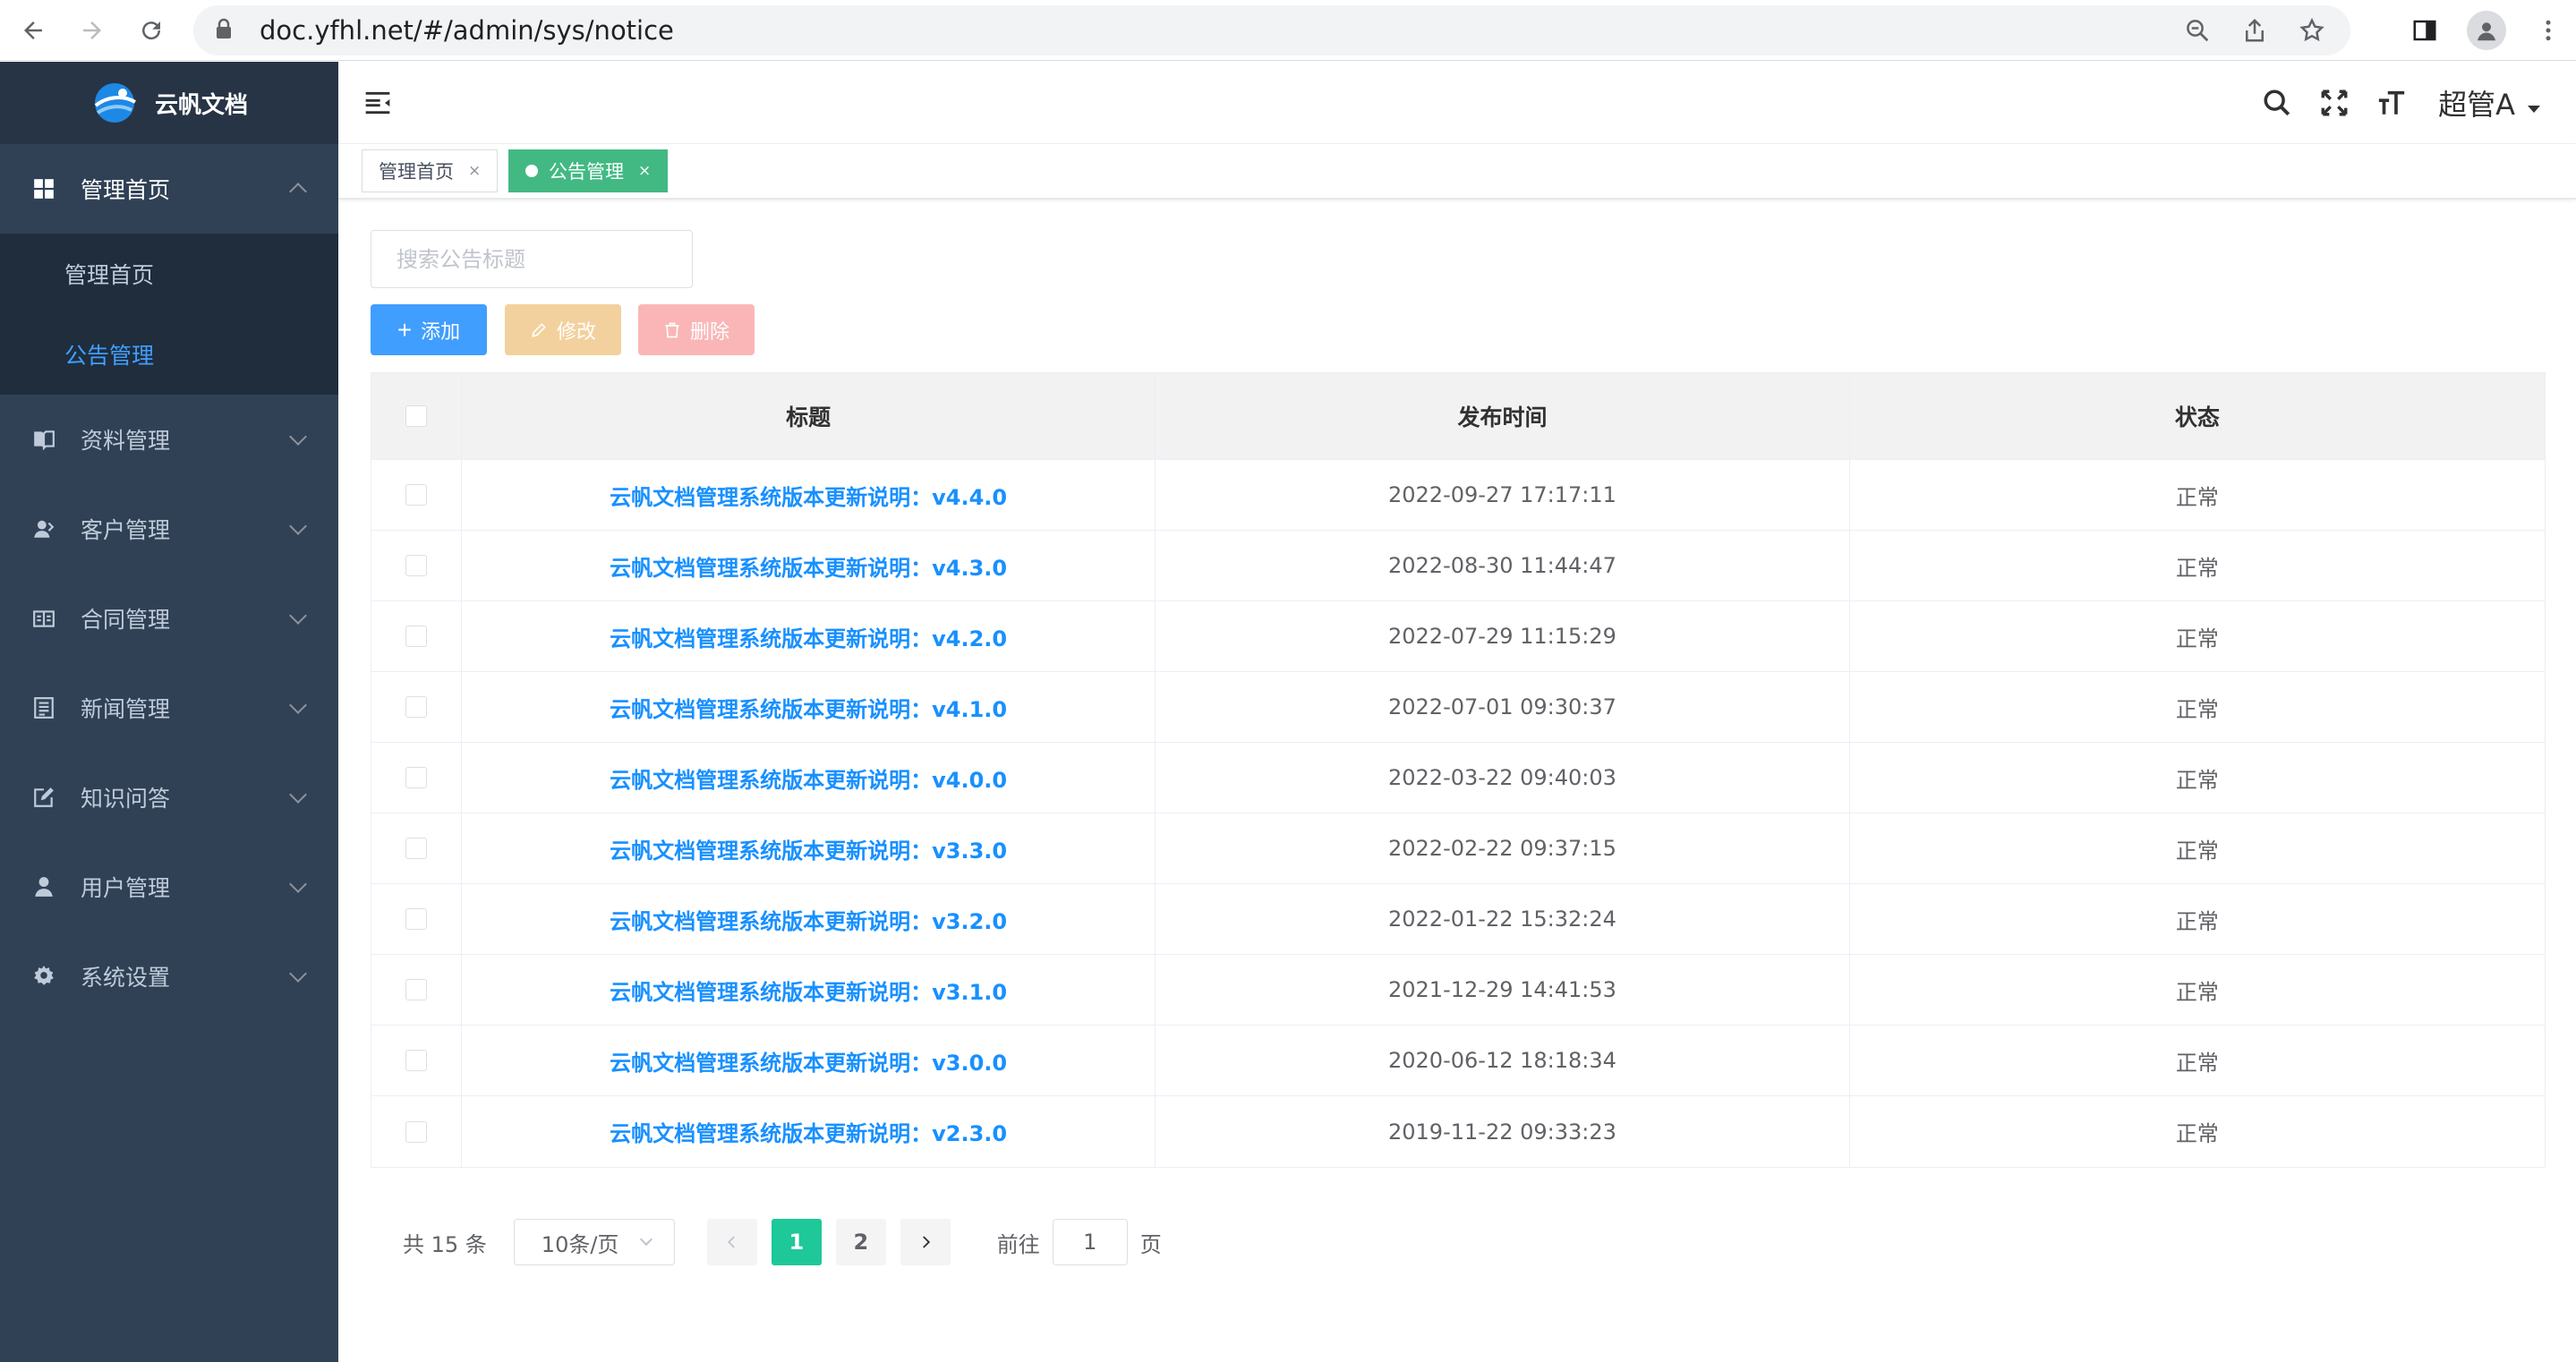 The image size is (2576, 1362). Describe the element at coordinates (1503, 1060) in the screenshot. I see `publish-time-cell: 2020-06-12 18:18:34` at that location.